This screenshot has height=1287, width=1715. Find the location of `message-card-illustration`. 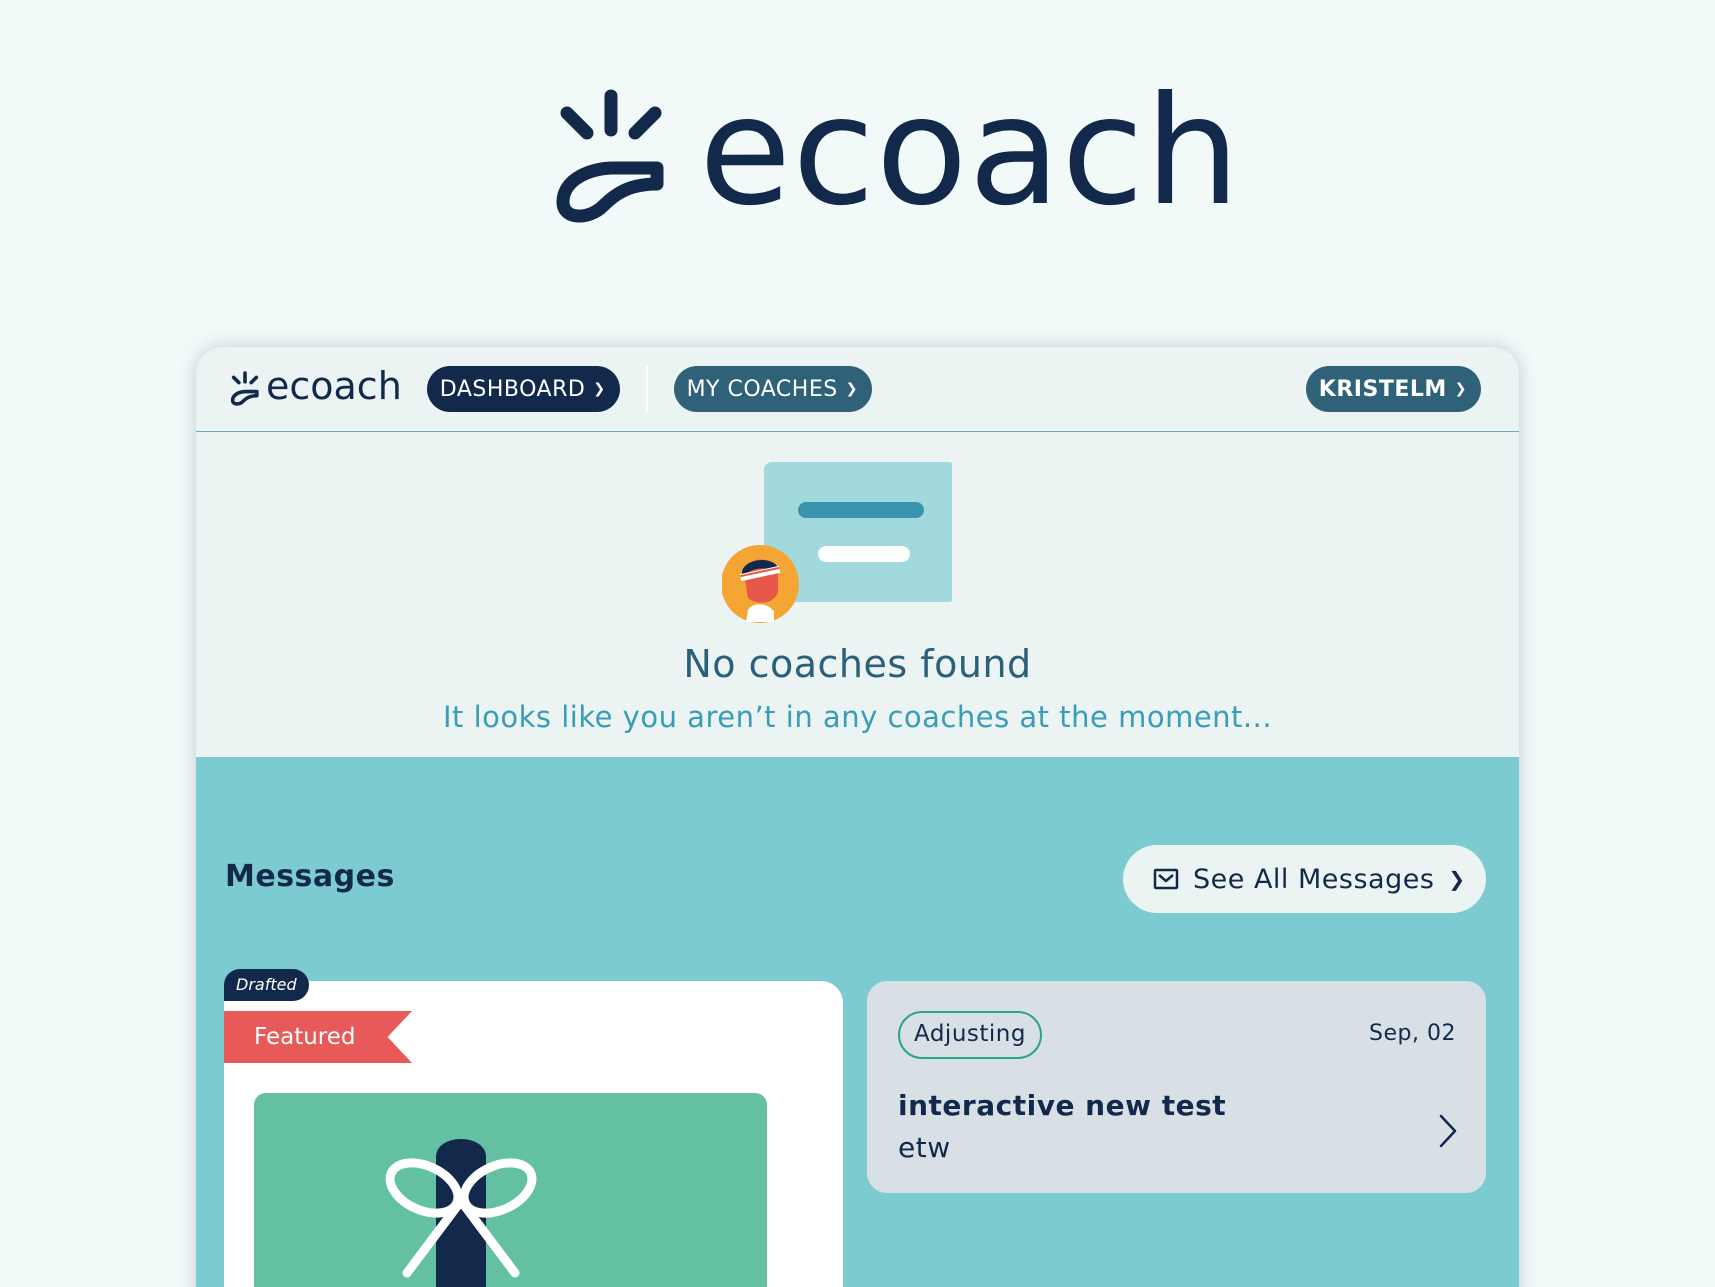

message-card-illustration is located at coordinates (837, 542).